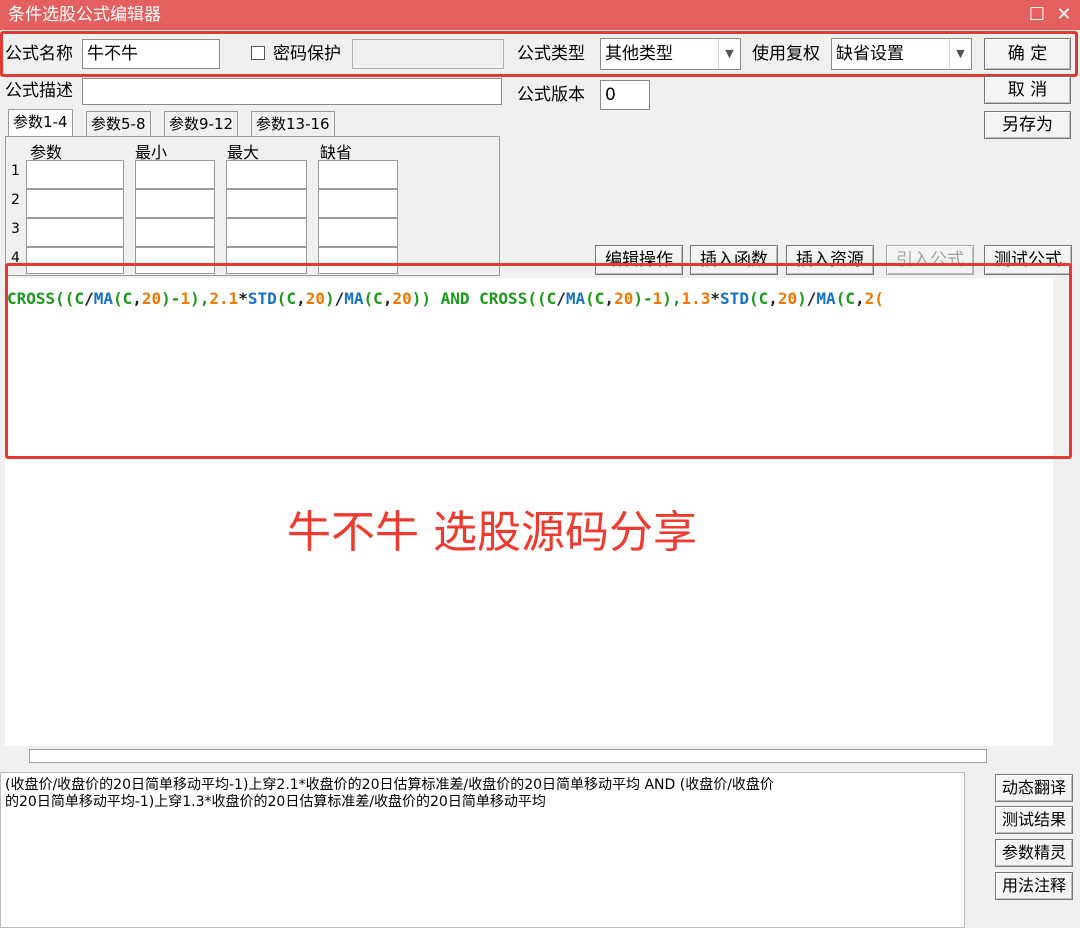 This screenshot has width=1080, height=928. Describe the element at coordinates (118, 124) in the screenshot. I see `tab-params-5-8: 参数5-8` at that location.